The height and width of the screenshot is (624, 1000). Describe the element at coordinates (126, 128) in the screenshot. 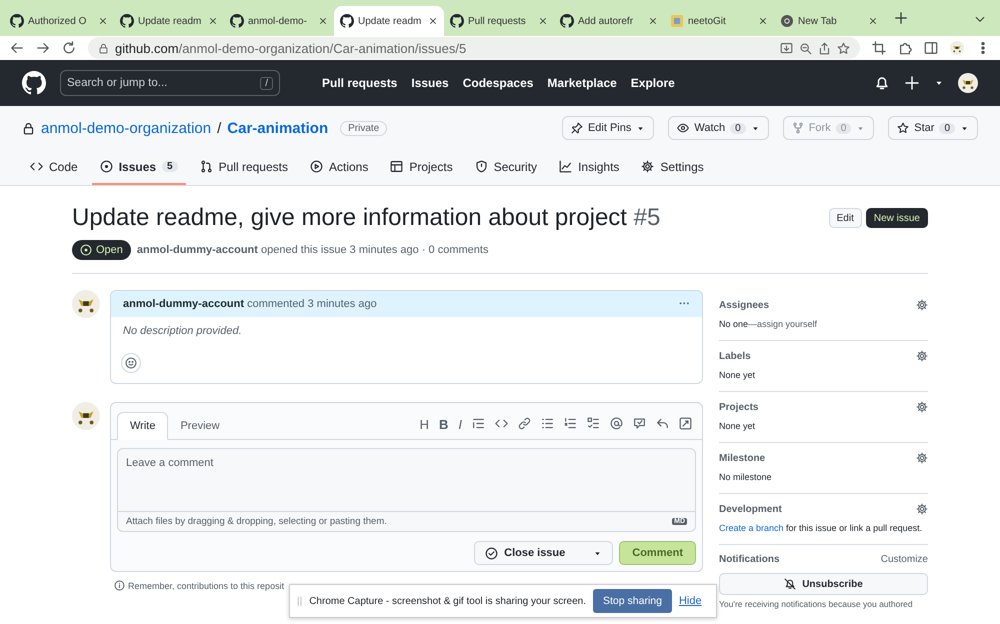

I see `owner-link: anmol-demo-organization` at that location.